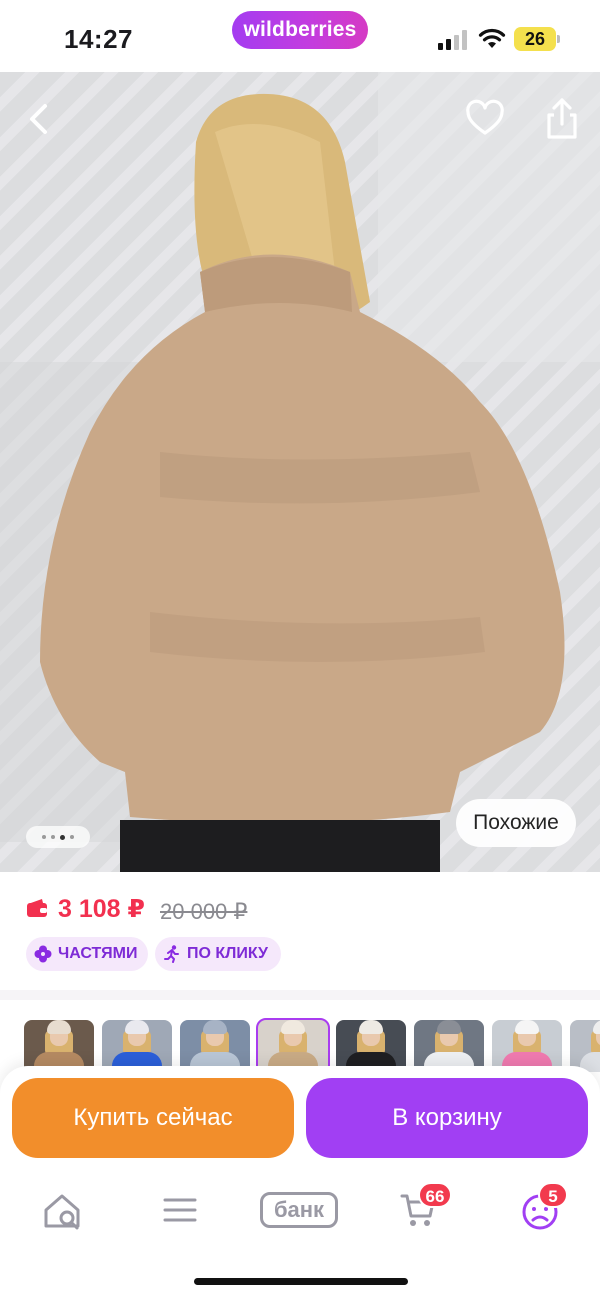  What do you see at coordinates (39, 119) in the screenshot?
I see `chevron-left-icon` at bounding box center [39, 119].